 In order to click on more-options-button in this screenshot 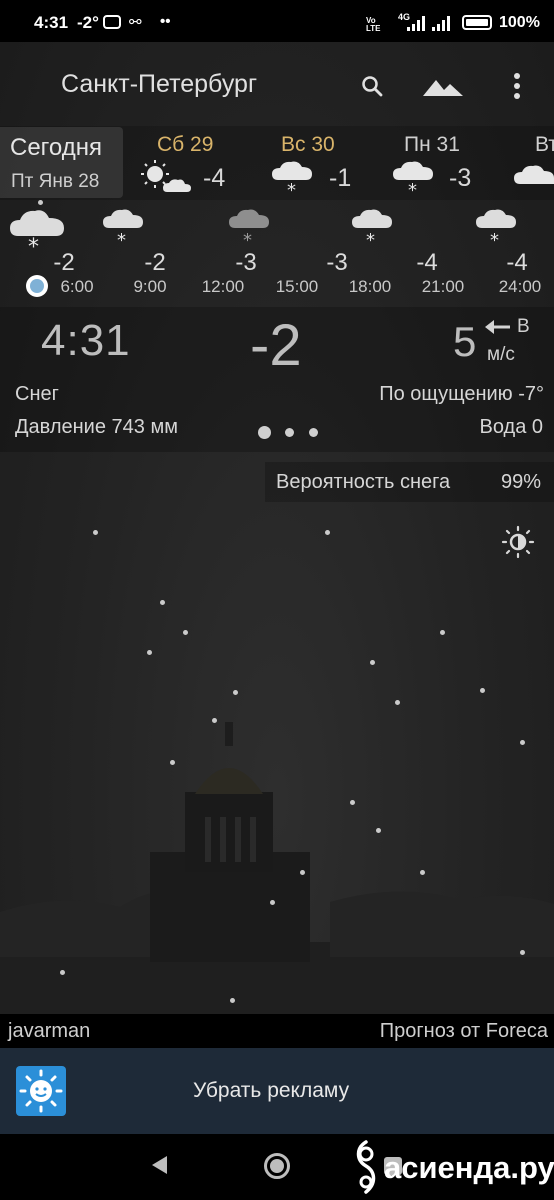, I will do `click(517, 86)`.